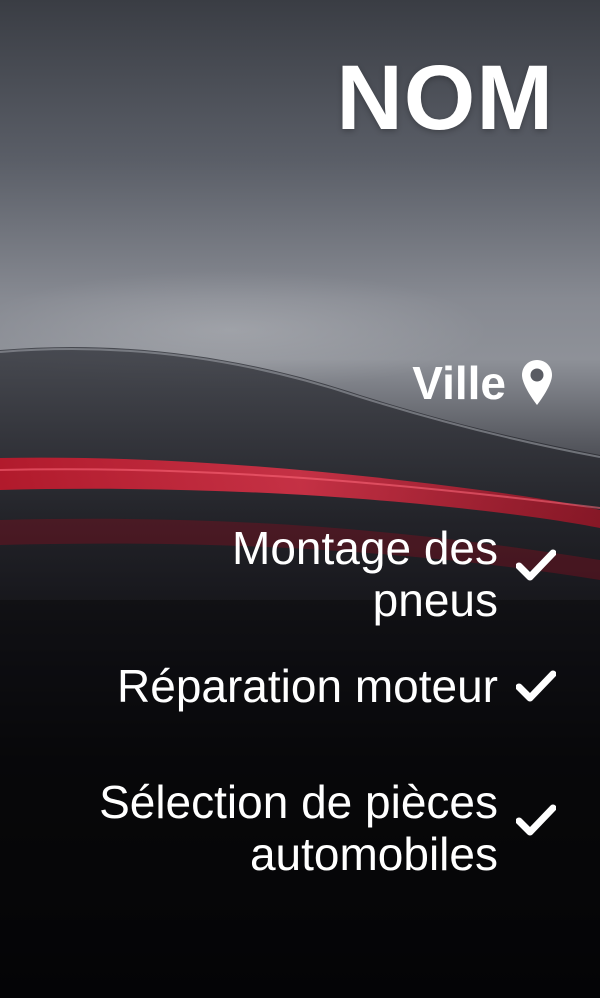 This screenshot has height=998, width=600. Describe the element at coordinates (459, 383) in the screenshot. I see `city-label: Ville` at that location.